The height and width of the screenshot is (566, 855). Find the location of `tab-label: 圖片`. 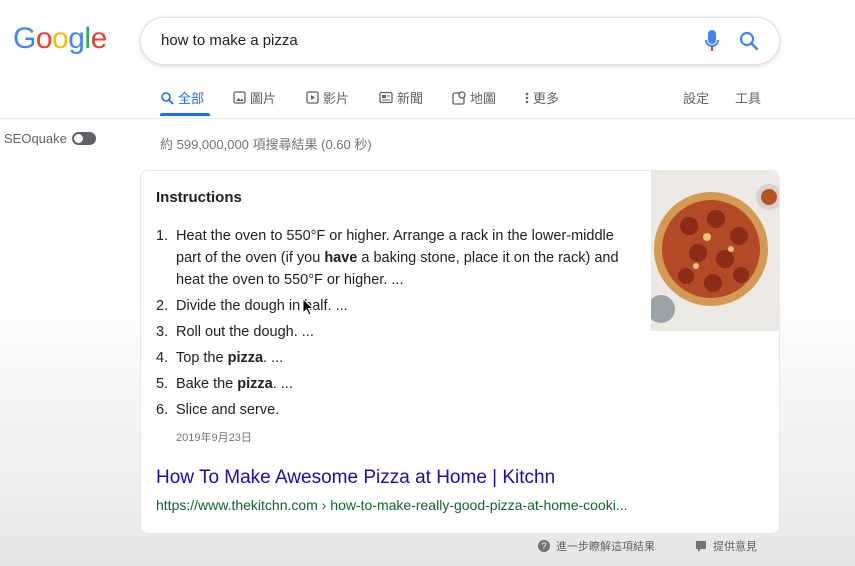

tab-label: 圖片 is located at coordinates (263, 98).